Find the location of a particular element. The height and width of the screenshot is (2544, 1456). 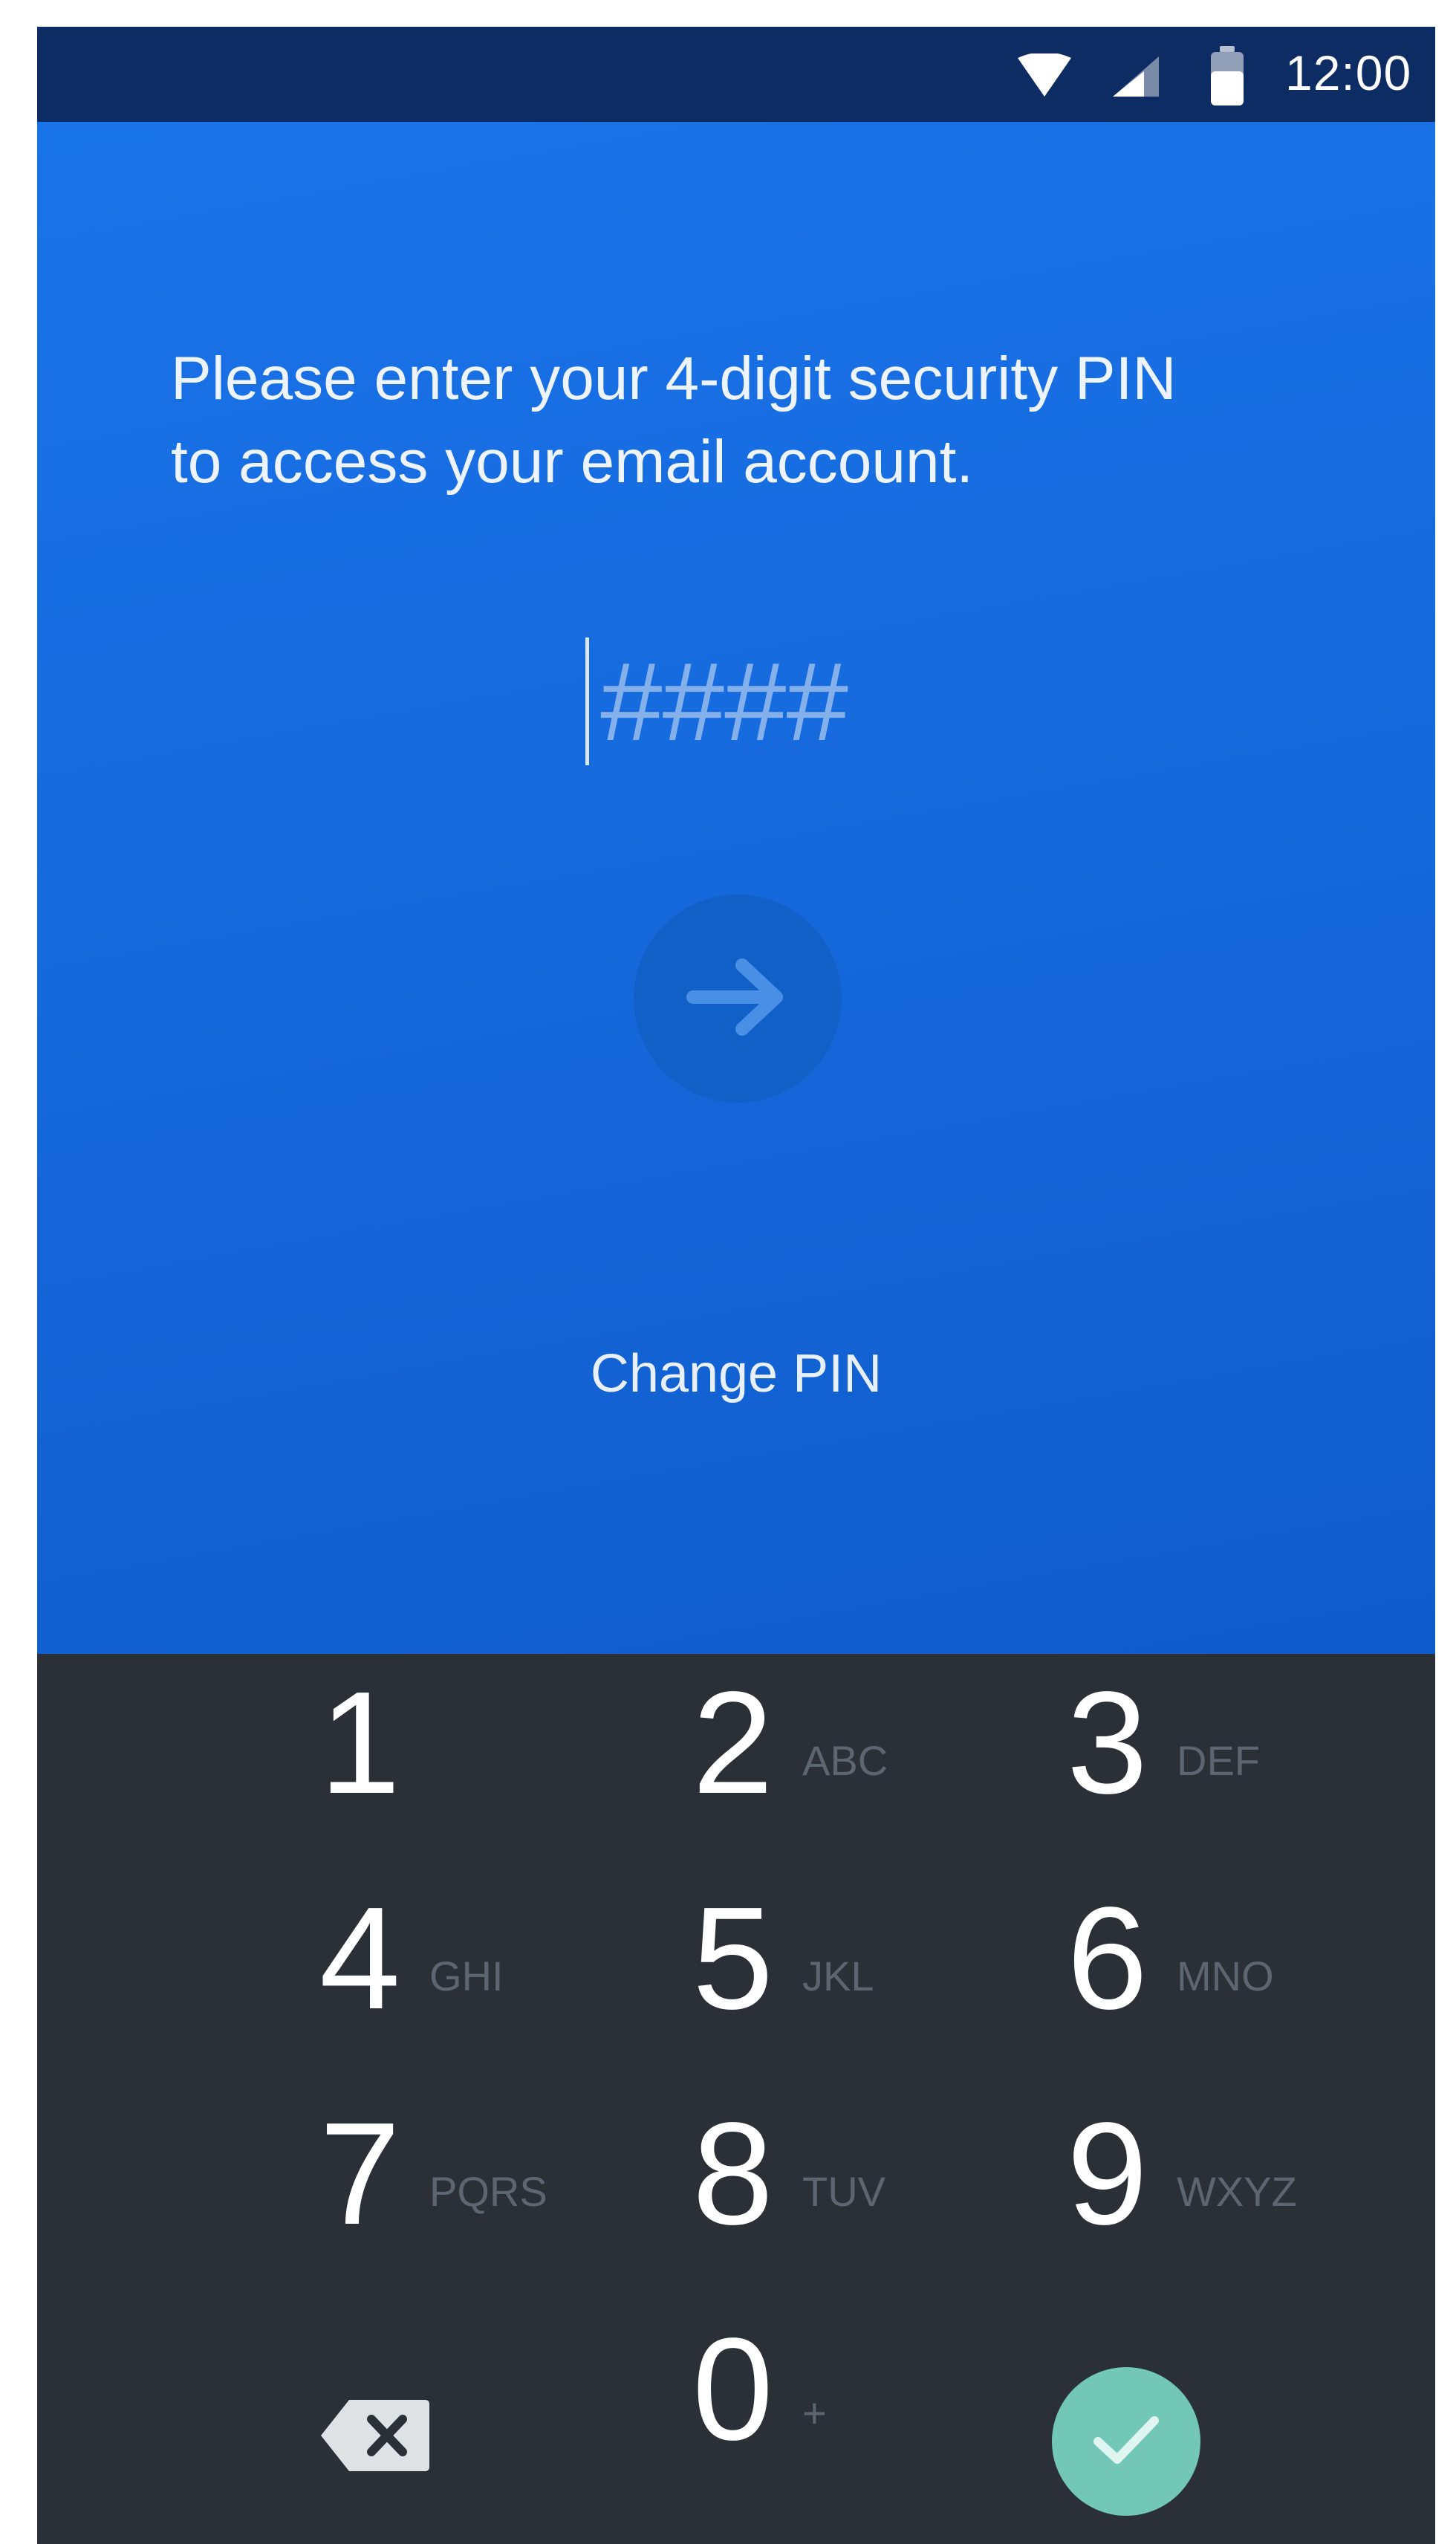

confirm-button is located at coordinates (1126, 2441).